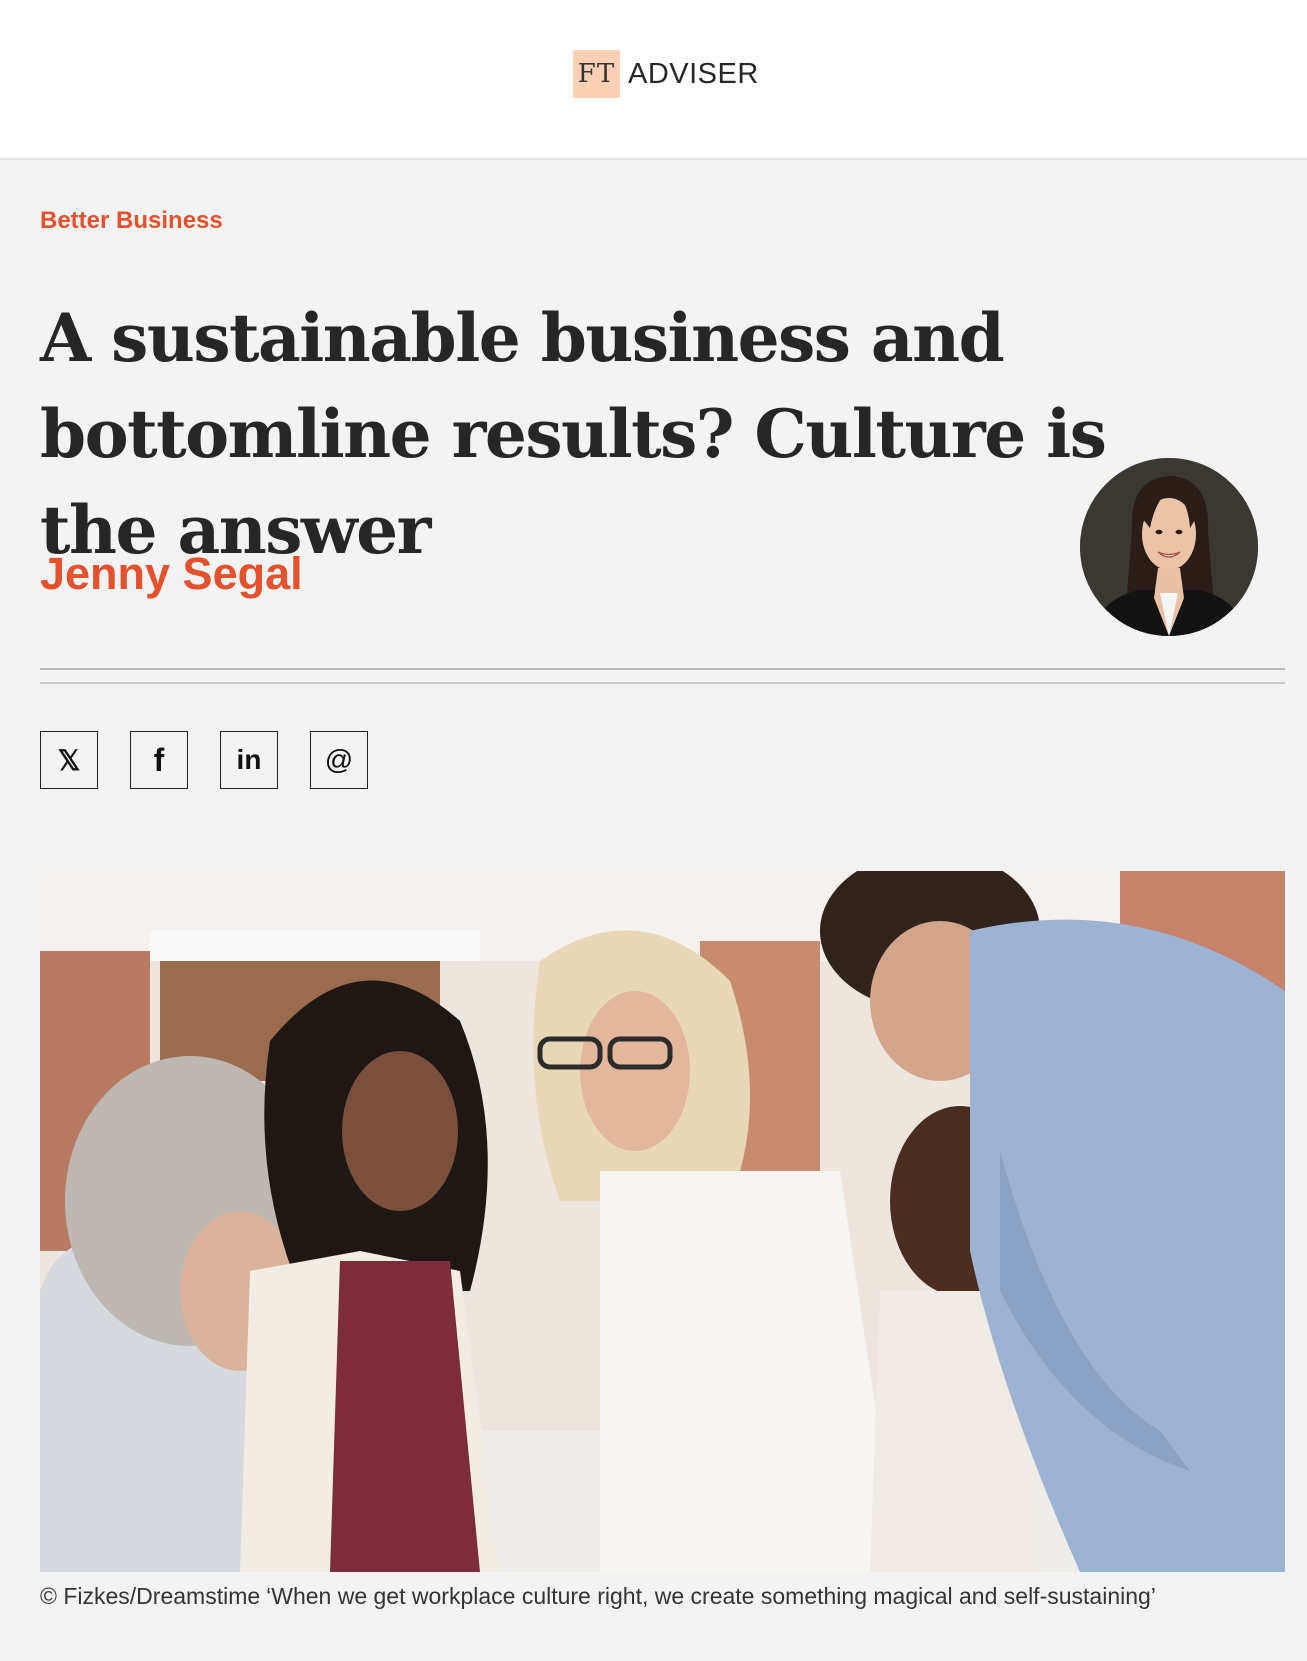  What do you see at coordinates (131, 221) in the screenshot?
I see `section-tag-link: Better Business` at bounding box center [131, 221].